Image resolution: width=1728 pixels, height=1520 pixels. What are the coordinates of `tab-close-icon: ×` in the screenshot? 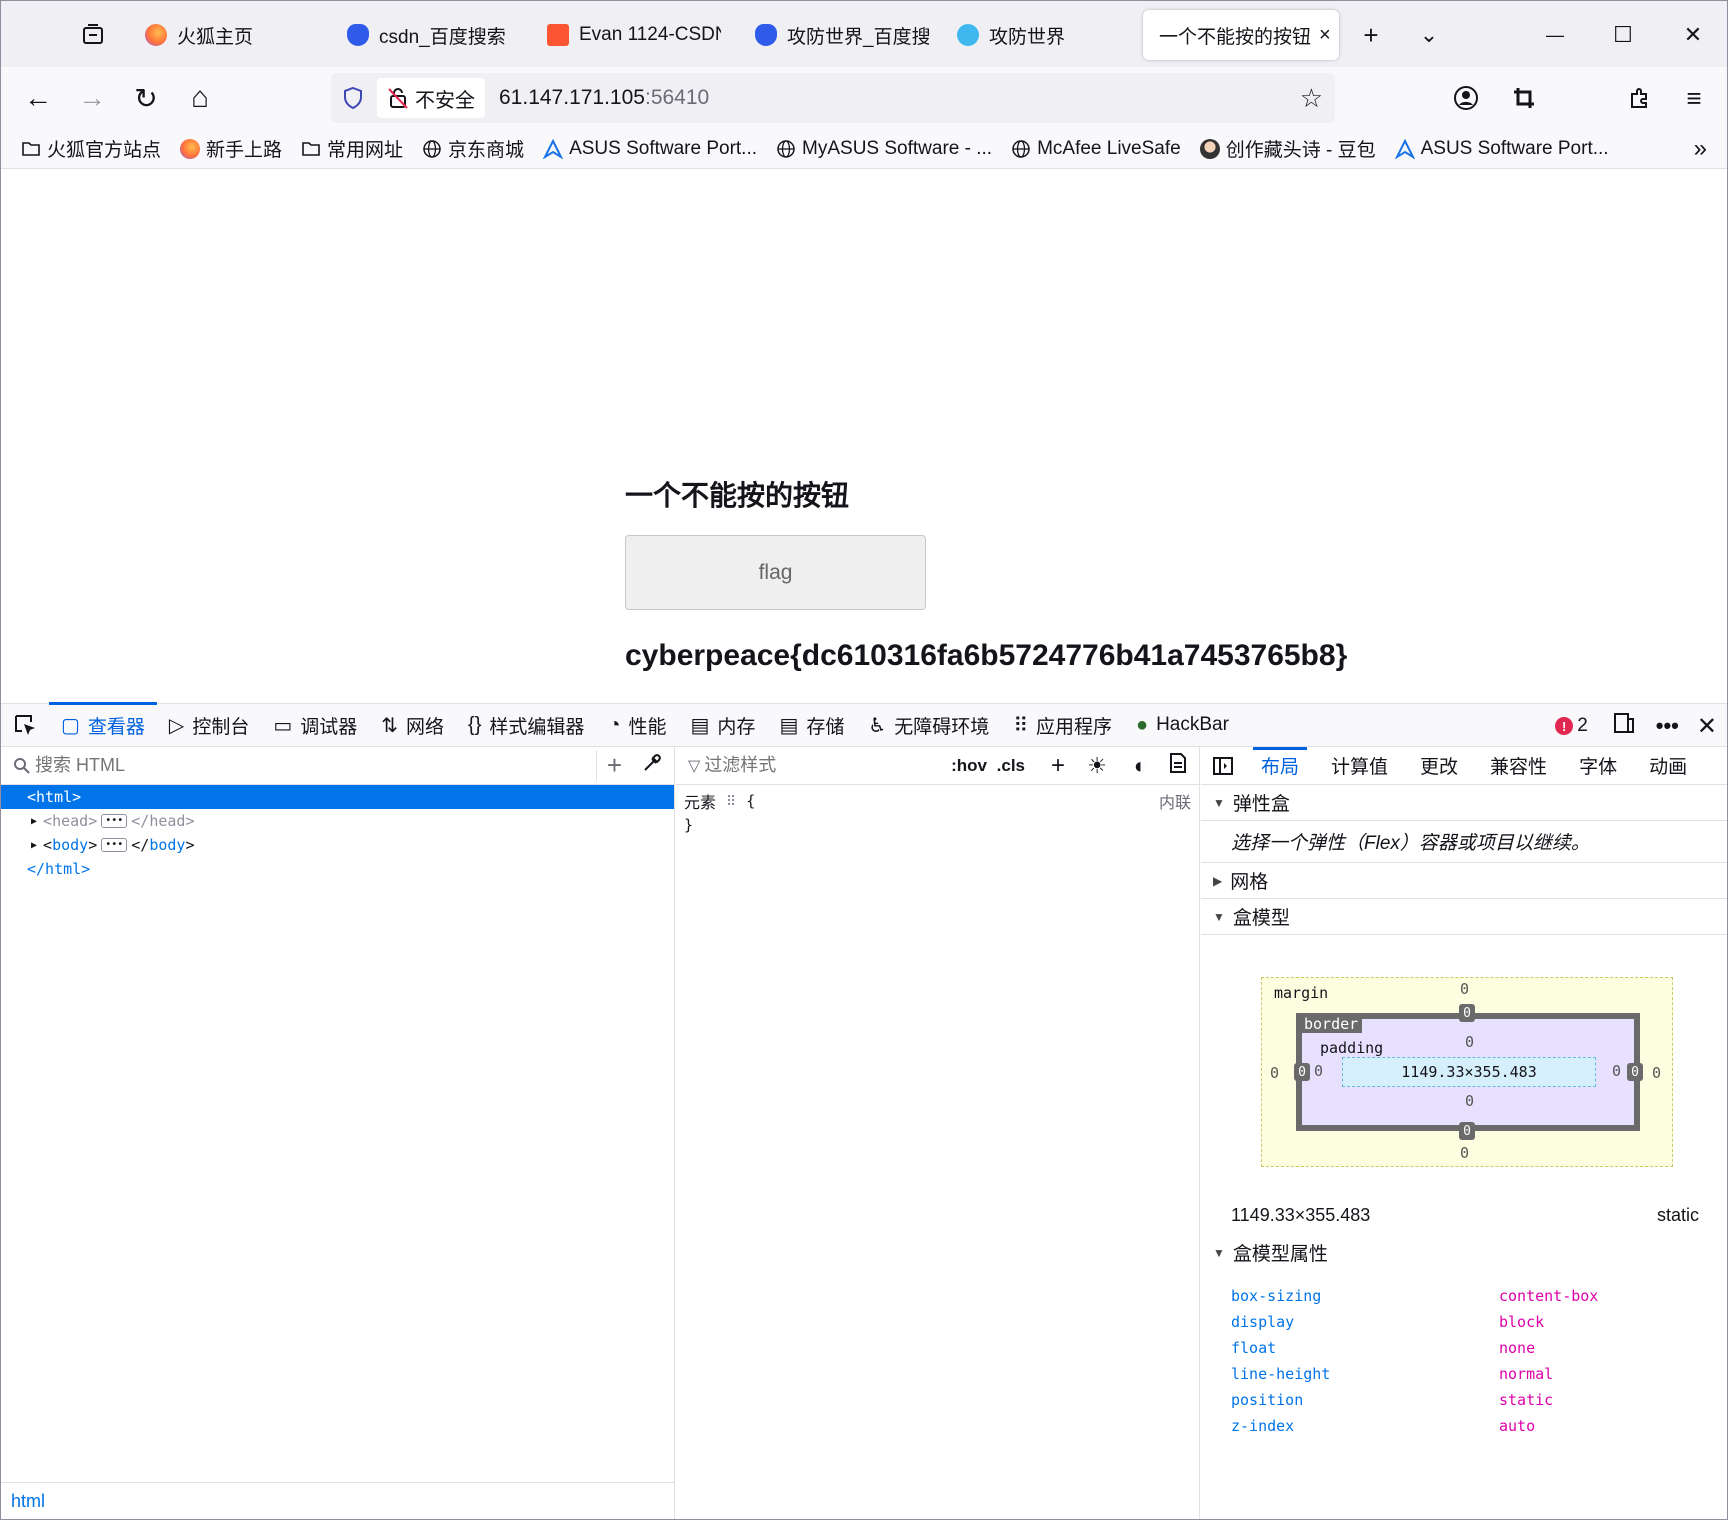 It's located at (1321, 35).